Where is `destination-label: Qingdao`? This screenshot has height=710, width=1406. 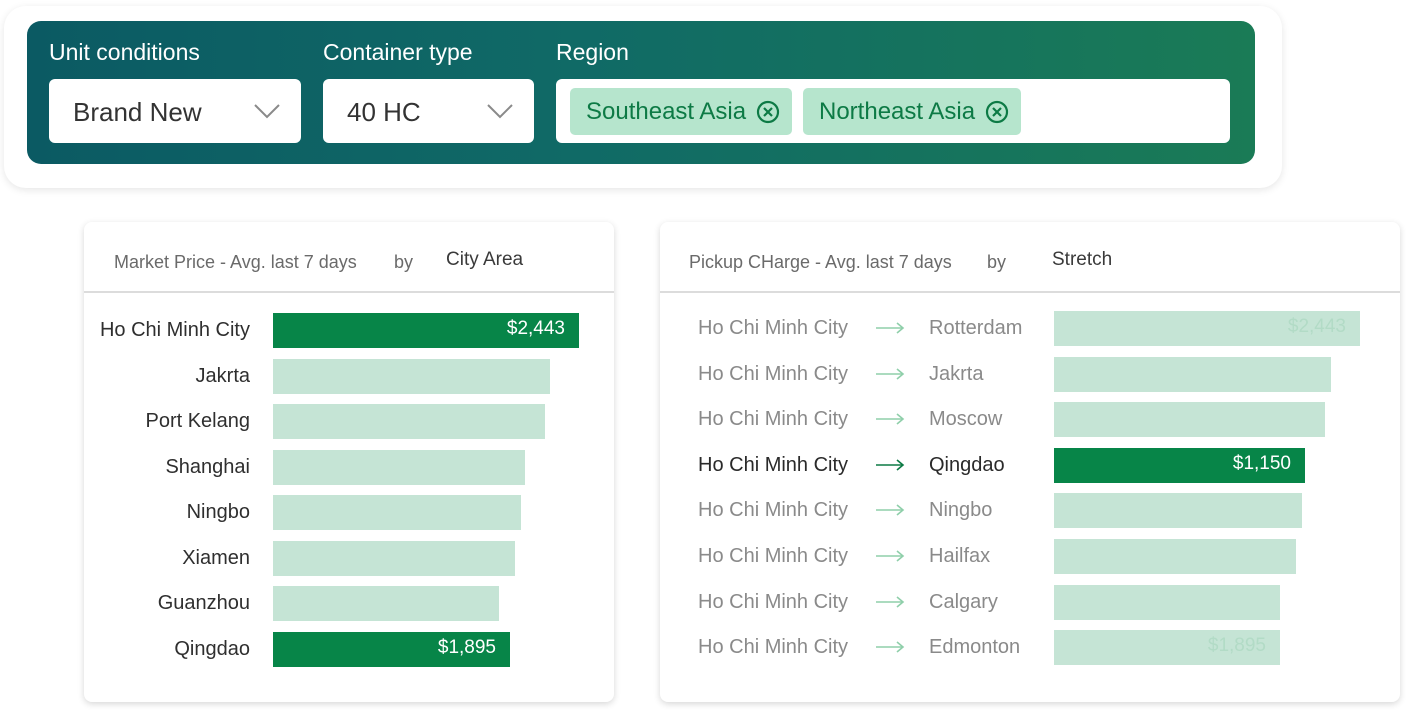
destination-label: Qingdao is located at coordinates (967, 464).